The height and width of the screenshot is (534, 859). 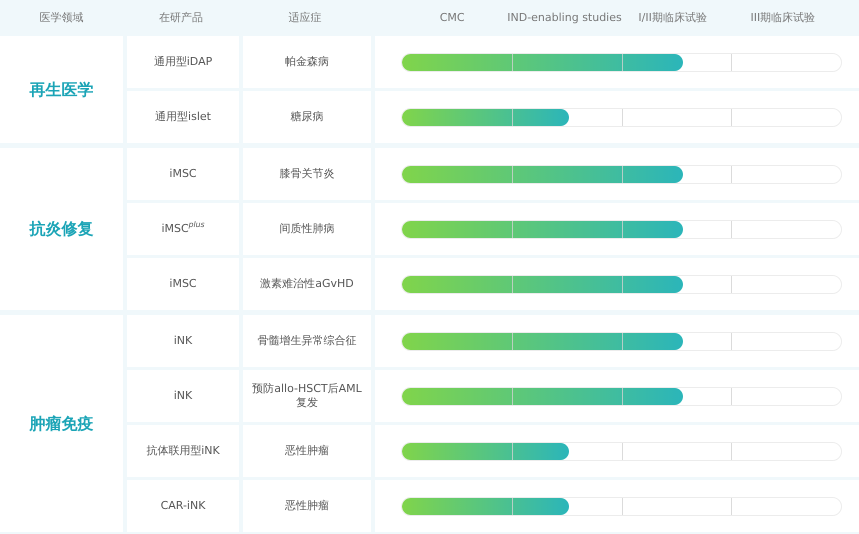 I want to click on column-header: 在研产品, so click(x=181, y=17).